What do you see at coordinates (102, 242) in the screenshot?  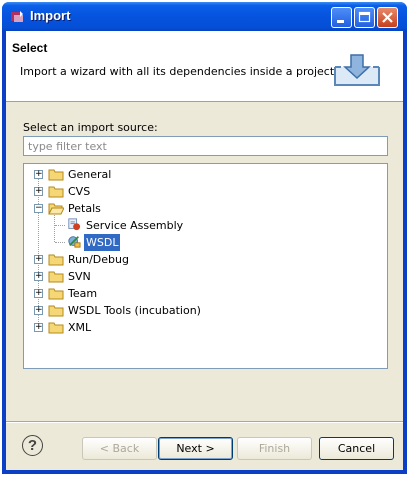 I see `tree-item-label: WSDL` at bounding box center [102, 242].